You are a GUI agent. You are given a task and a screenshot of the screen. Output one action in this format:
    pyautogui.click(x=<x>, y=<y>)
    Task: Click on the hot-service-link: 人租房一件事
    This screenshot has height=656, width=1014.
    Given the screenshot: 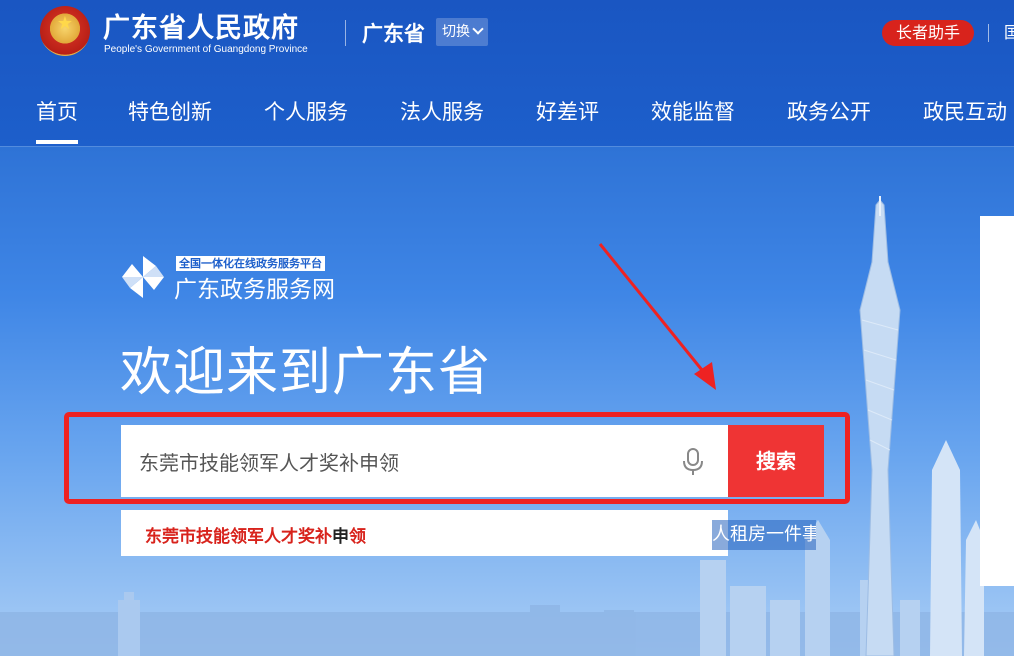 What is the action you would take?
    pyautogui.click(x=764, y=535)
    